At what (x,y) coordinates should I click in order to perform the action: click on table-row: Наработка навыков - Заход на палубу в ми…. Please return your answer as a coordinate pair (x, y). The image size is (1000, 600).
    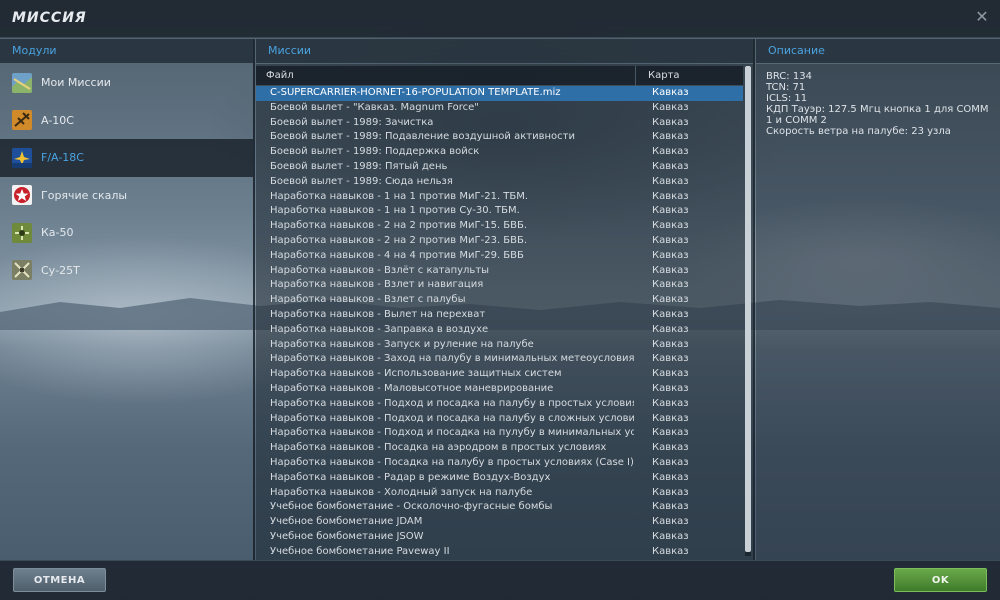
    Looking at the image, I should click on (499, 359).